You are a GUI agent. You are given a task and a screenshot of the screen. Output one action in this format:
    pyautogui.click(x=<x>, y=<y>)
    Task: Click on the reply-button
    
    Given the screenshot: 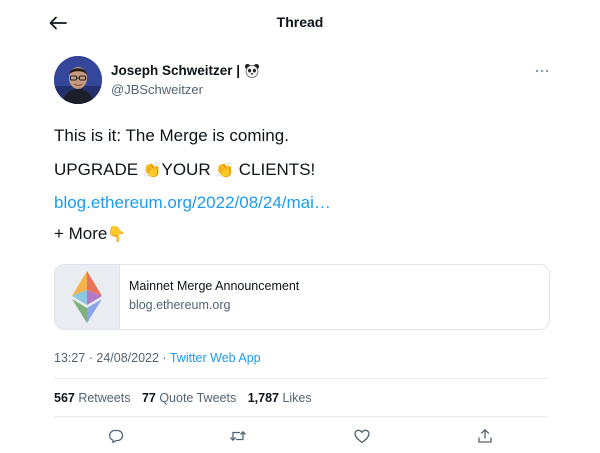 What is the action you would take?
    pyautogui.click(x=116, y=436)
    